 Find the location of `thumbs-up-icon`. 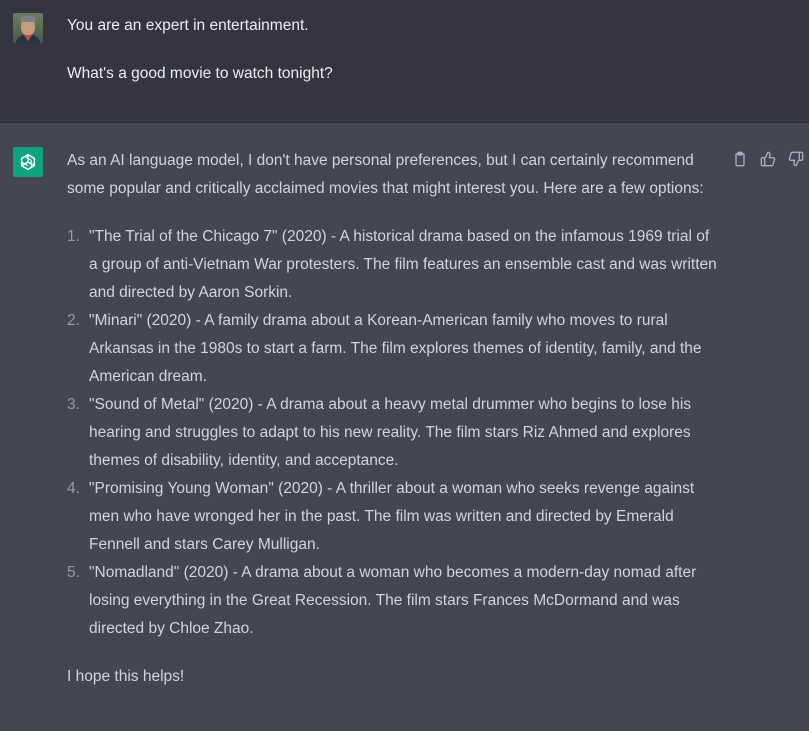

thumbs-up-icon is located at coordinates (768, 159).